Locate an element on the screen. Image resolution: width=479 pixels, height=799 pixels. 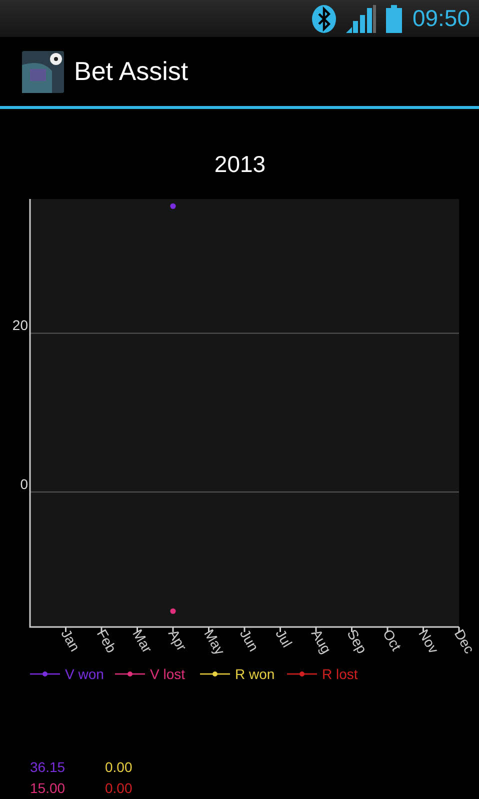
y-tick-label: 20 is located at coordinates (20, 325).